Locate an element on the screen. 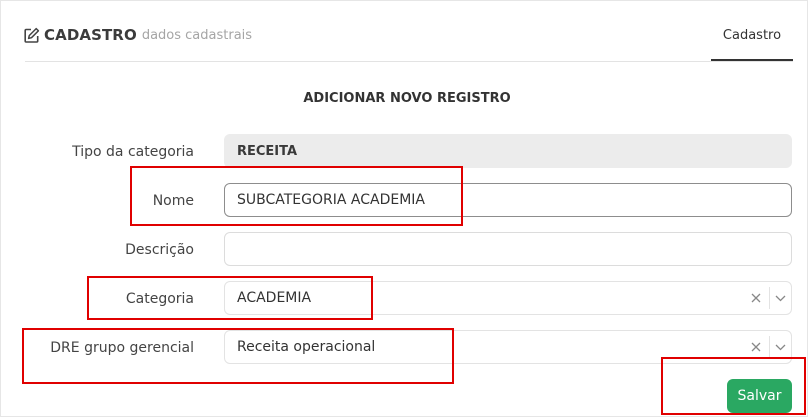 The width and height of the screenshot is (808, 417). nome-label: Nome is located at coordinates (173, 201).